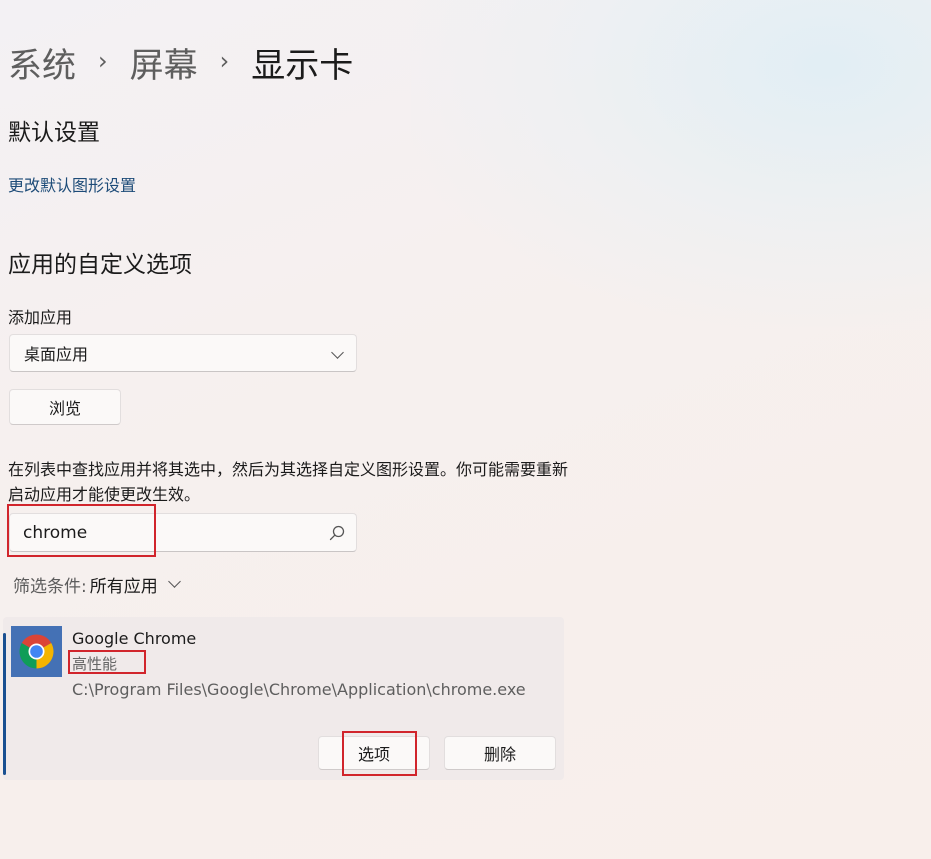 The height and width of the screenshot is (859, 931). I want to click on breadcrumb: 系统 › 屏幕 › 显示卡, so click(180, 62).